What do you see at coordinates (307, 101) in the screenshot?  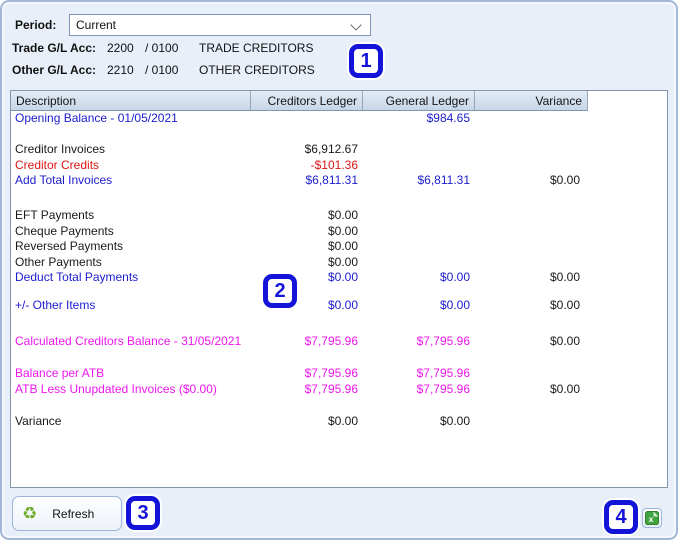 I see `header-creditors-ledger: Creditors Ledger` at bounding box center [307, 101].